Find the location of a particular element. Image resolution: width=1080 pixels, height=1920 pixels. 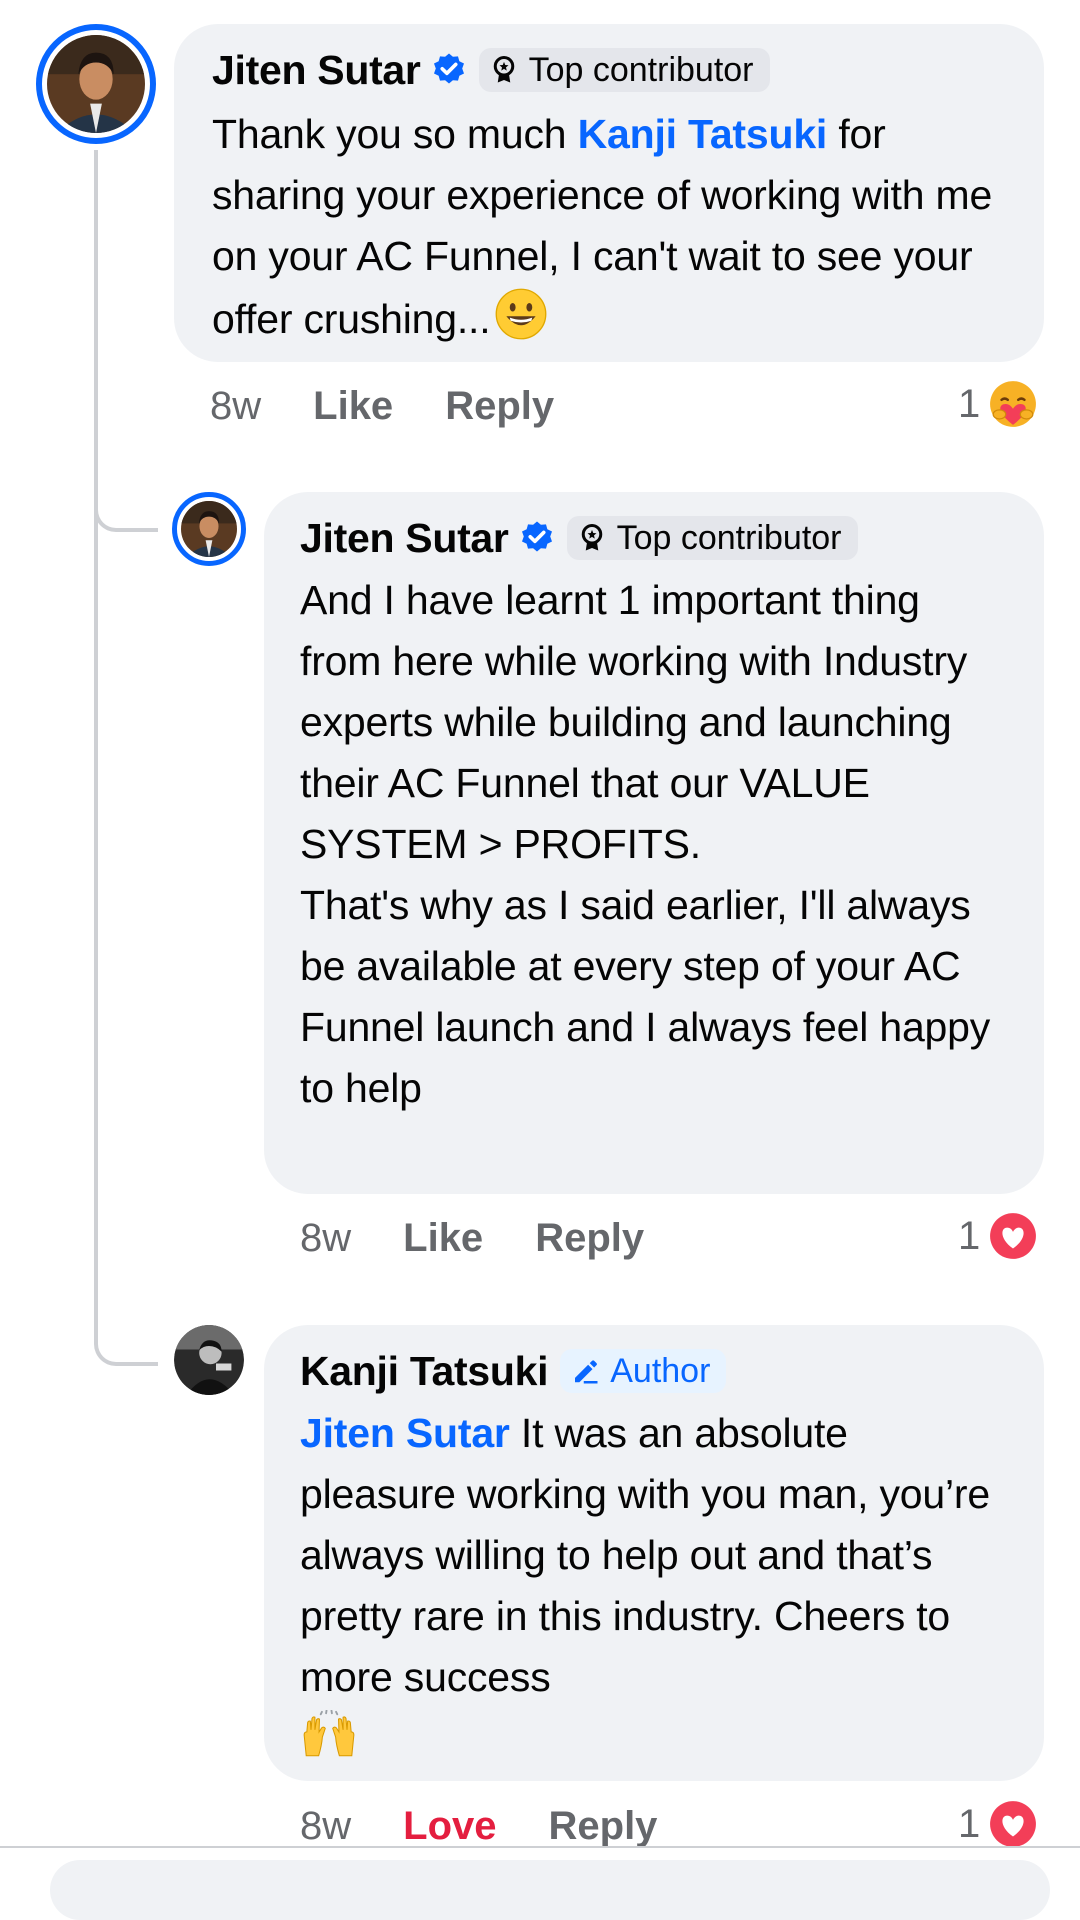

comment-composer is located at coordinates (550, 1890).